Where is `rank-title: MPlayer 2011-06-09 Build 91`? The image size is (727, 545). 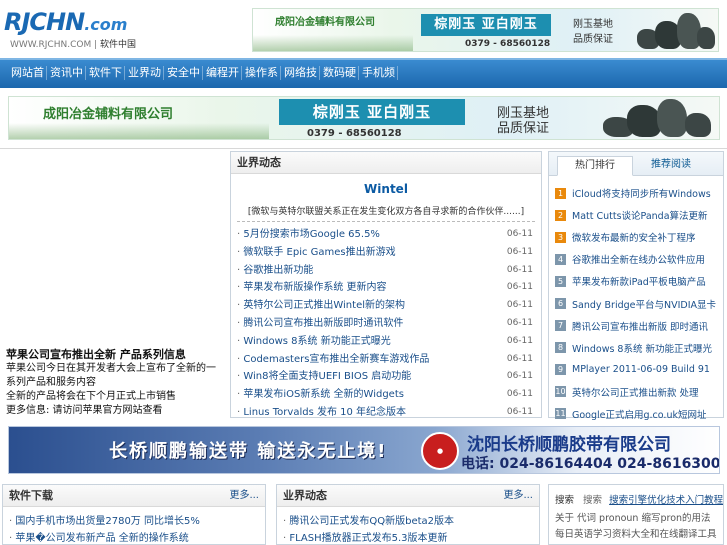
rank-title: MPlayer 2011-06-09 Build 91 is located at coordinates (641, 369).